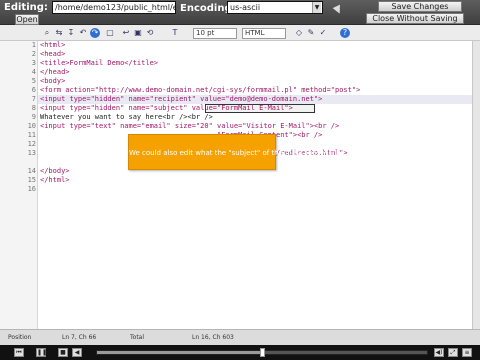 This screenshot has width=480, height=360. I want to click on seek-bar-fill, so click(179, 352).